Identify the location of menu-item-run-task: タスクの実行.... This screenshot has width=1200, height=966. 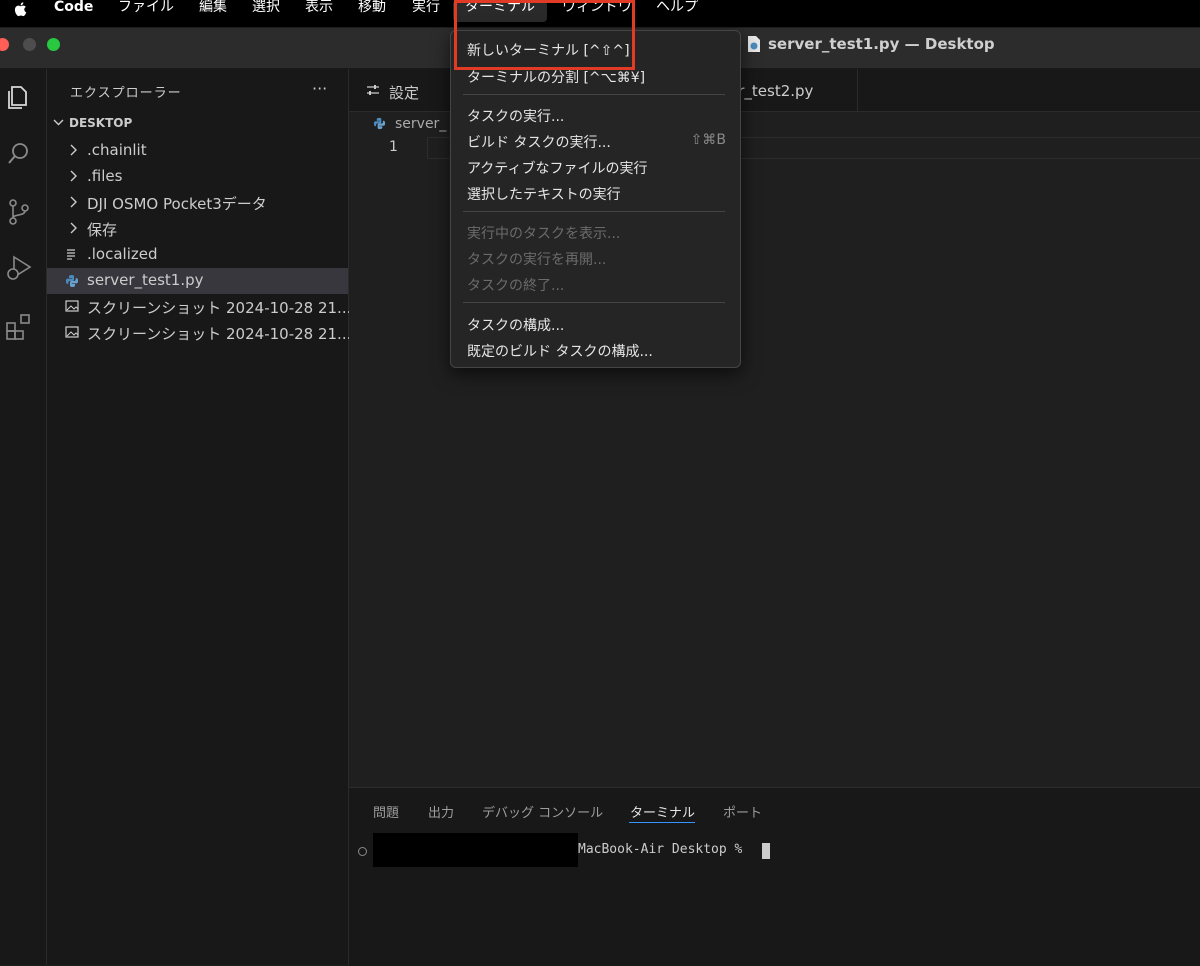
(515, 116).